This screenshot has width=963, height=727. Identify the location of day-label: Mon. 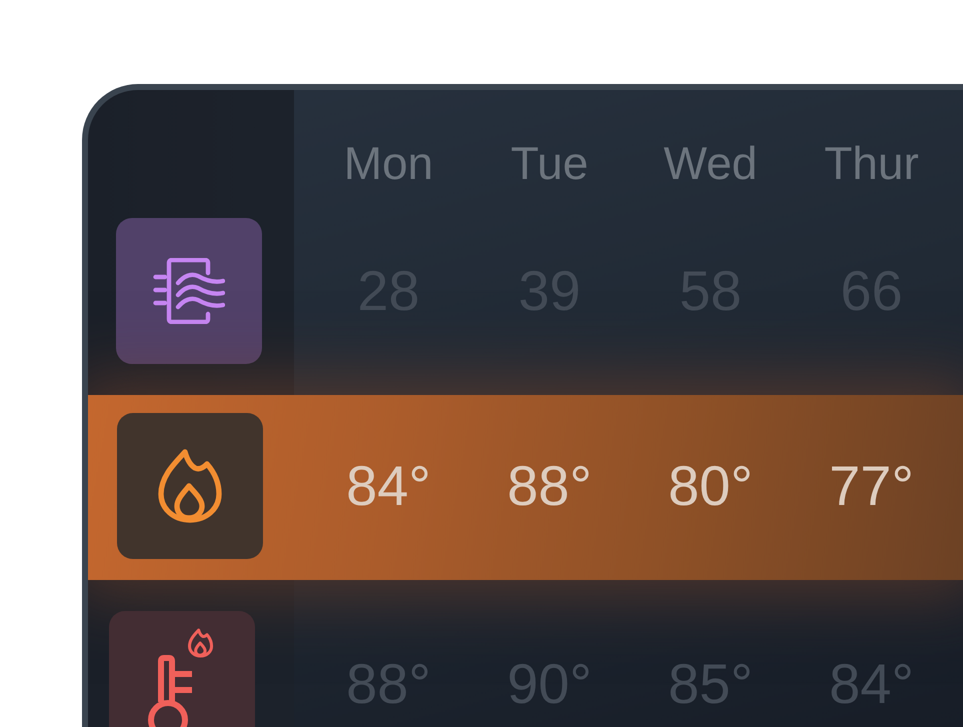
(388, 163).